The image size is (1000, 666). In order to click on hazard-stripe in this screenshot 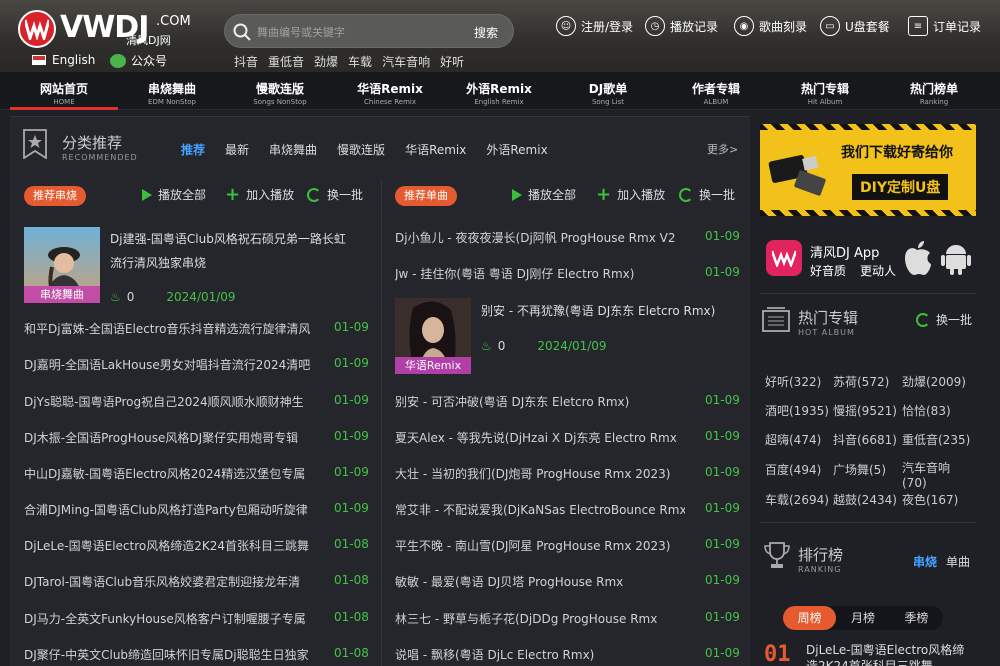, I will do `click(868, 127)`.